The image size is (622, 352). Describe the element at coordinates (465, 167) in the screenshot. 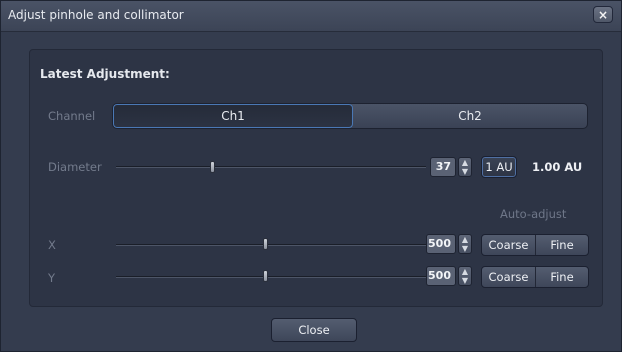

I see `diameter-spinner-icon: ▲ ▼` at that location.